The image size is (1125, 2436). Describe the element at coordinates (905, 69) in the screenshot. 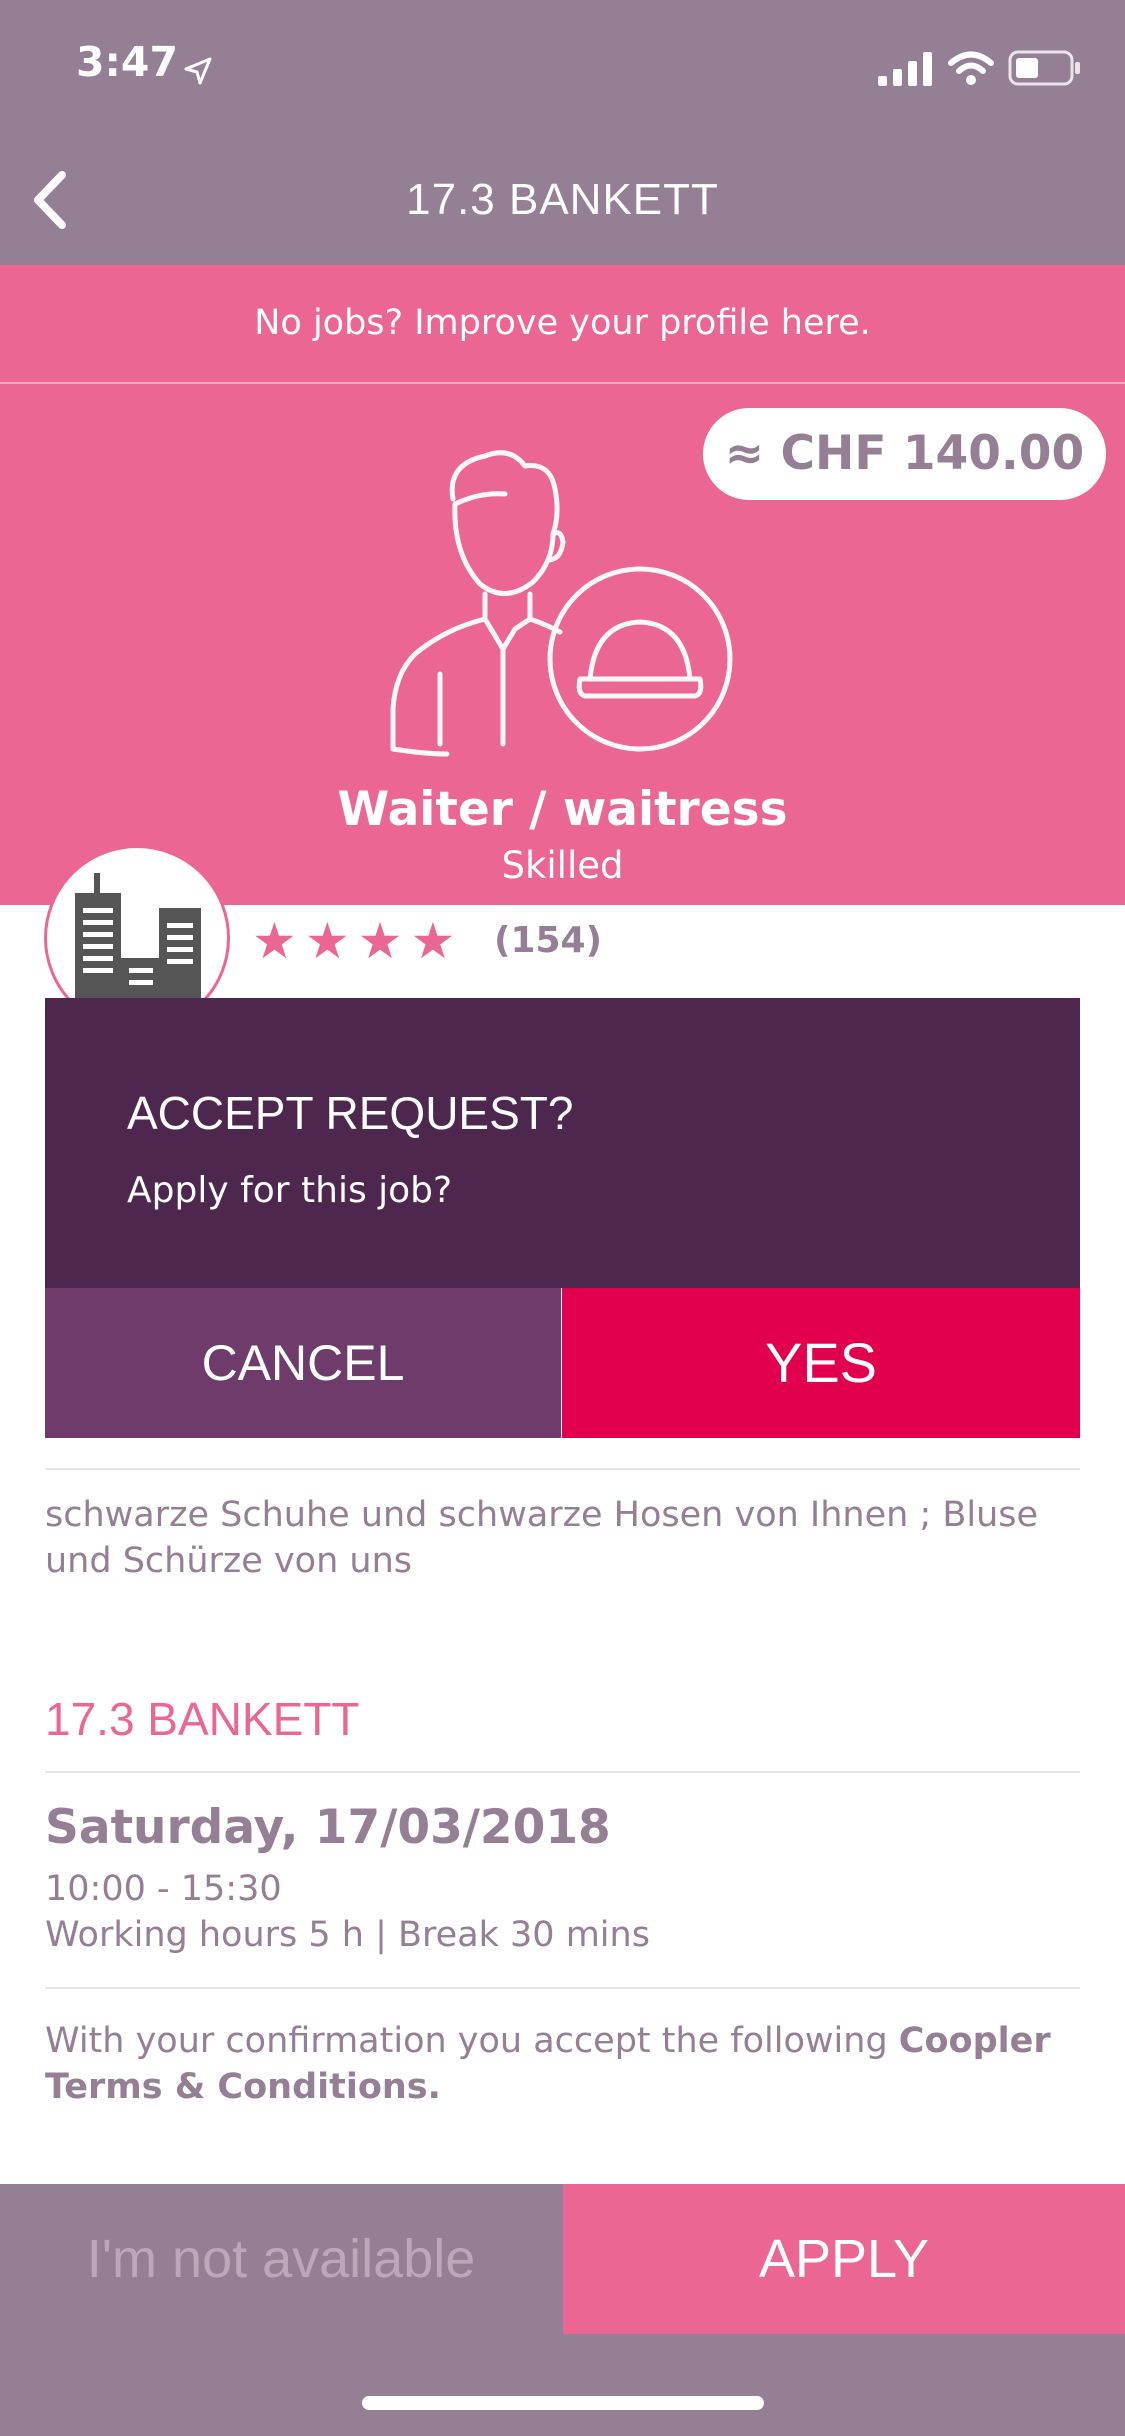

I see `cellular-signal-icon` at that location.